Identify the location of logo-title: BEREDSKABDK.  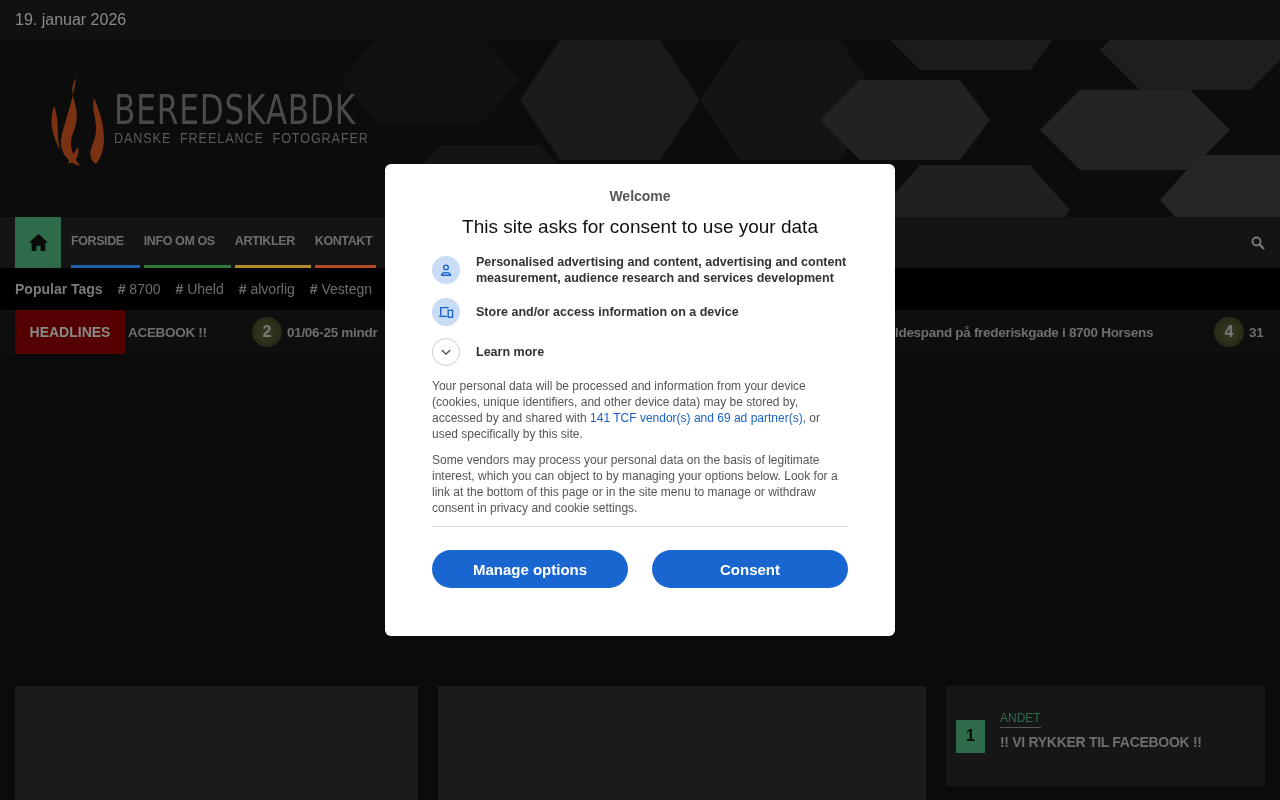
(235, 110).